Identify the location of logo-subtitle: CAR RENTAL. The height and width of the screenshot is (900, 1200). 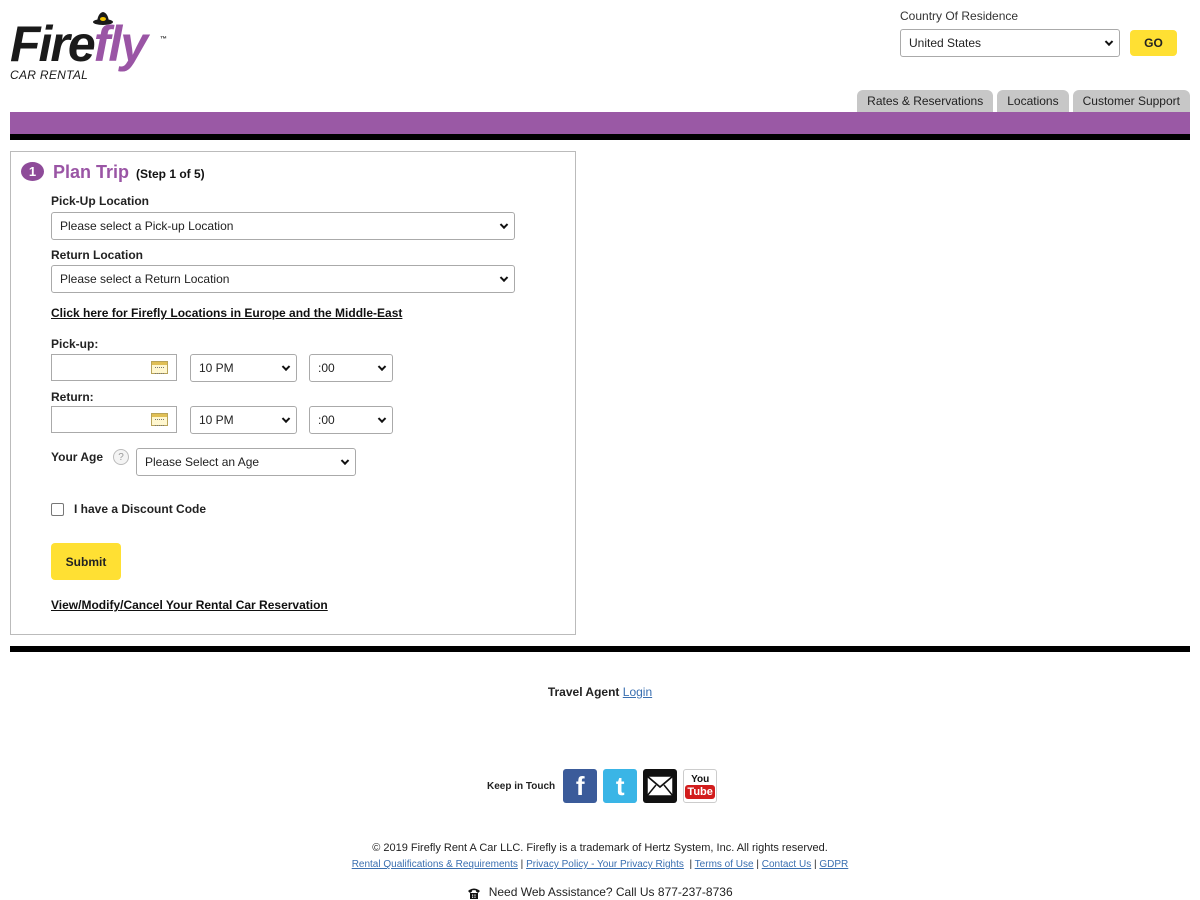
(49, 75).